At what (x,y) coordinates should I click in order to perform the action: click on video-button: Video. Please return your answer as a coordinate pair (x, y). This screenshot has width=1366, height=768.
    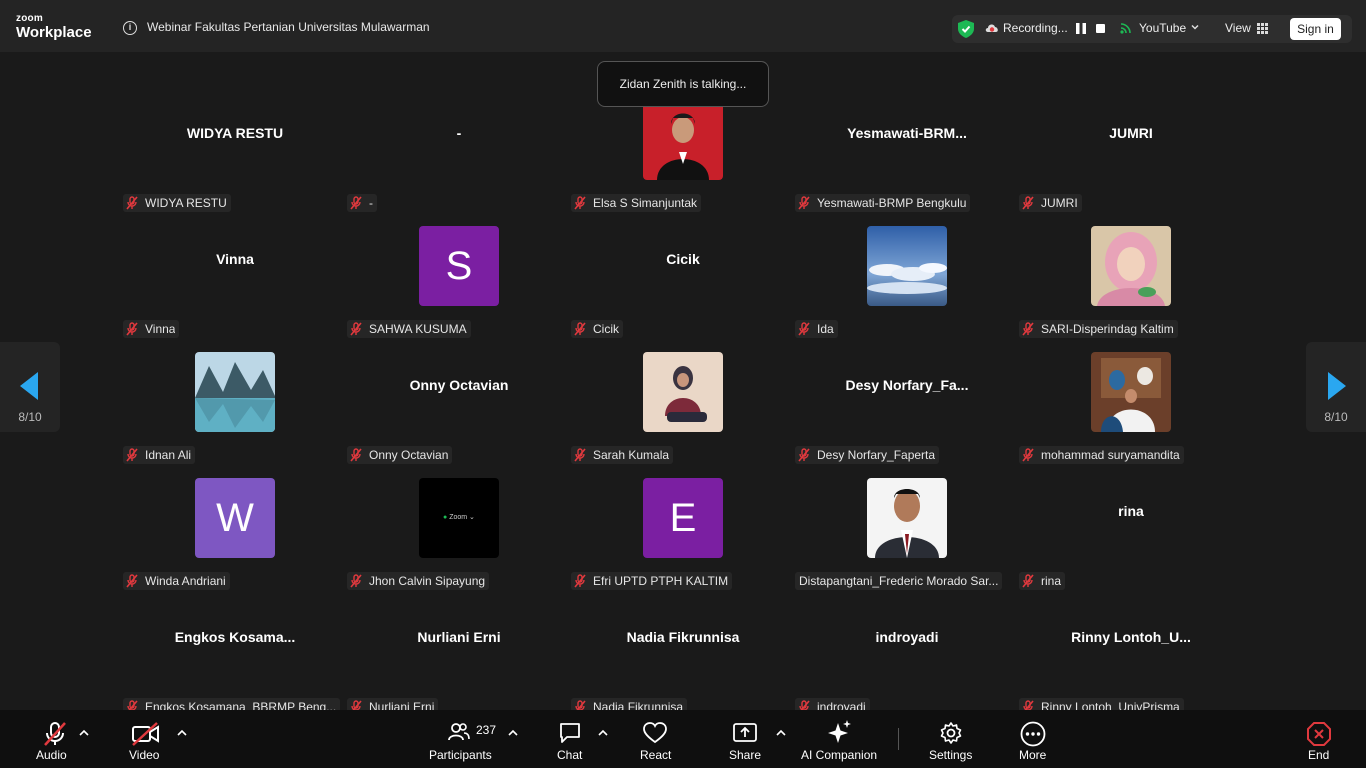
    Looking at the image, I should click on (148, 739).